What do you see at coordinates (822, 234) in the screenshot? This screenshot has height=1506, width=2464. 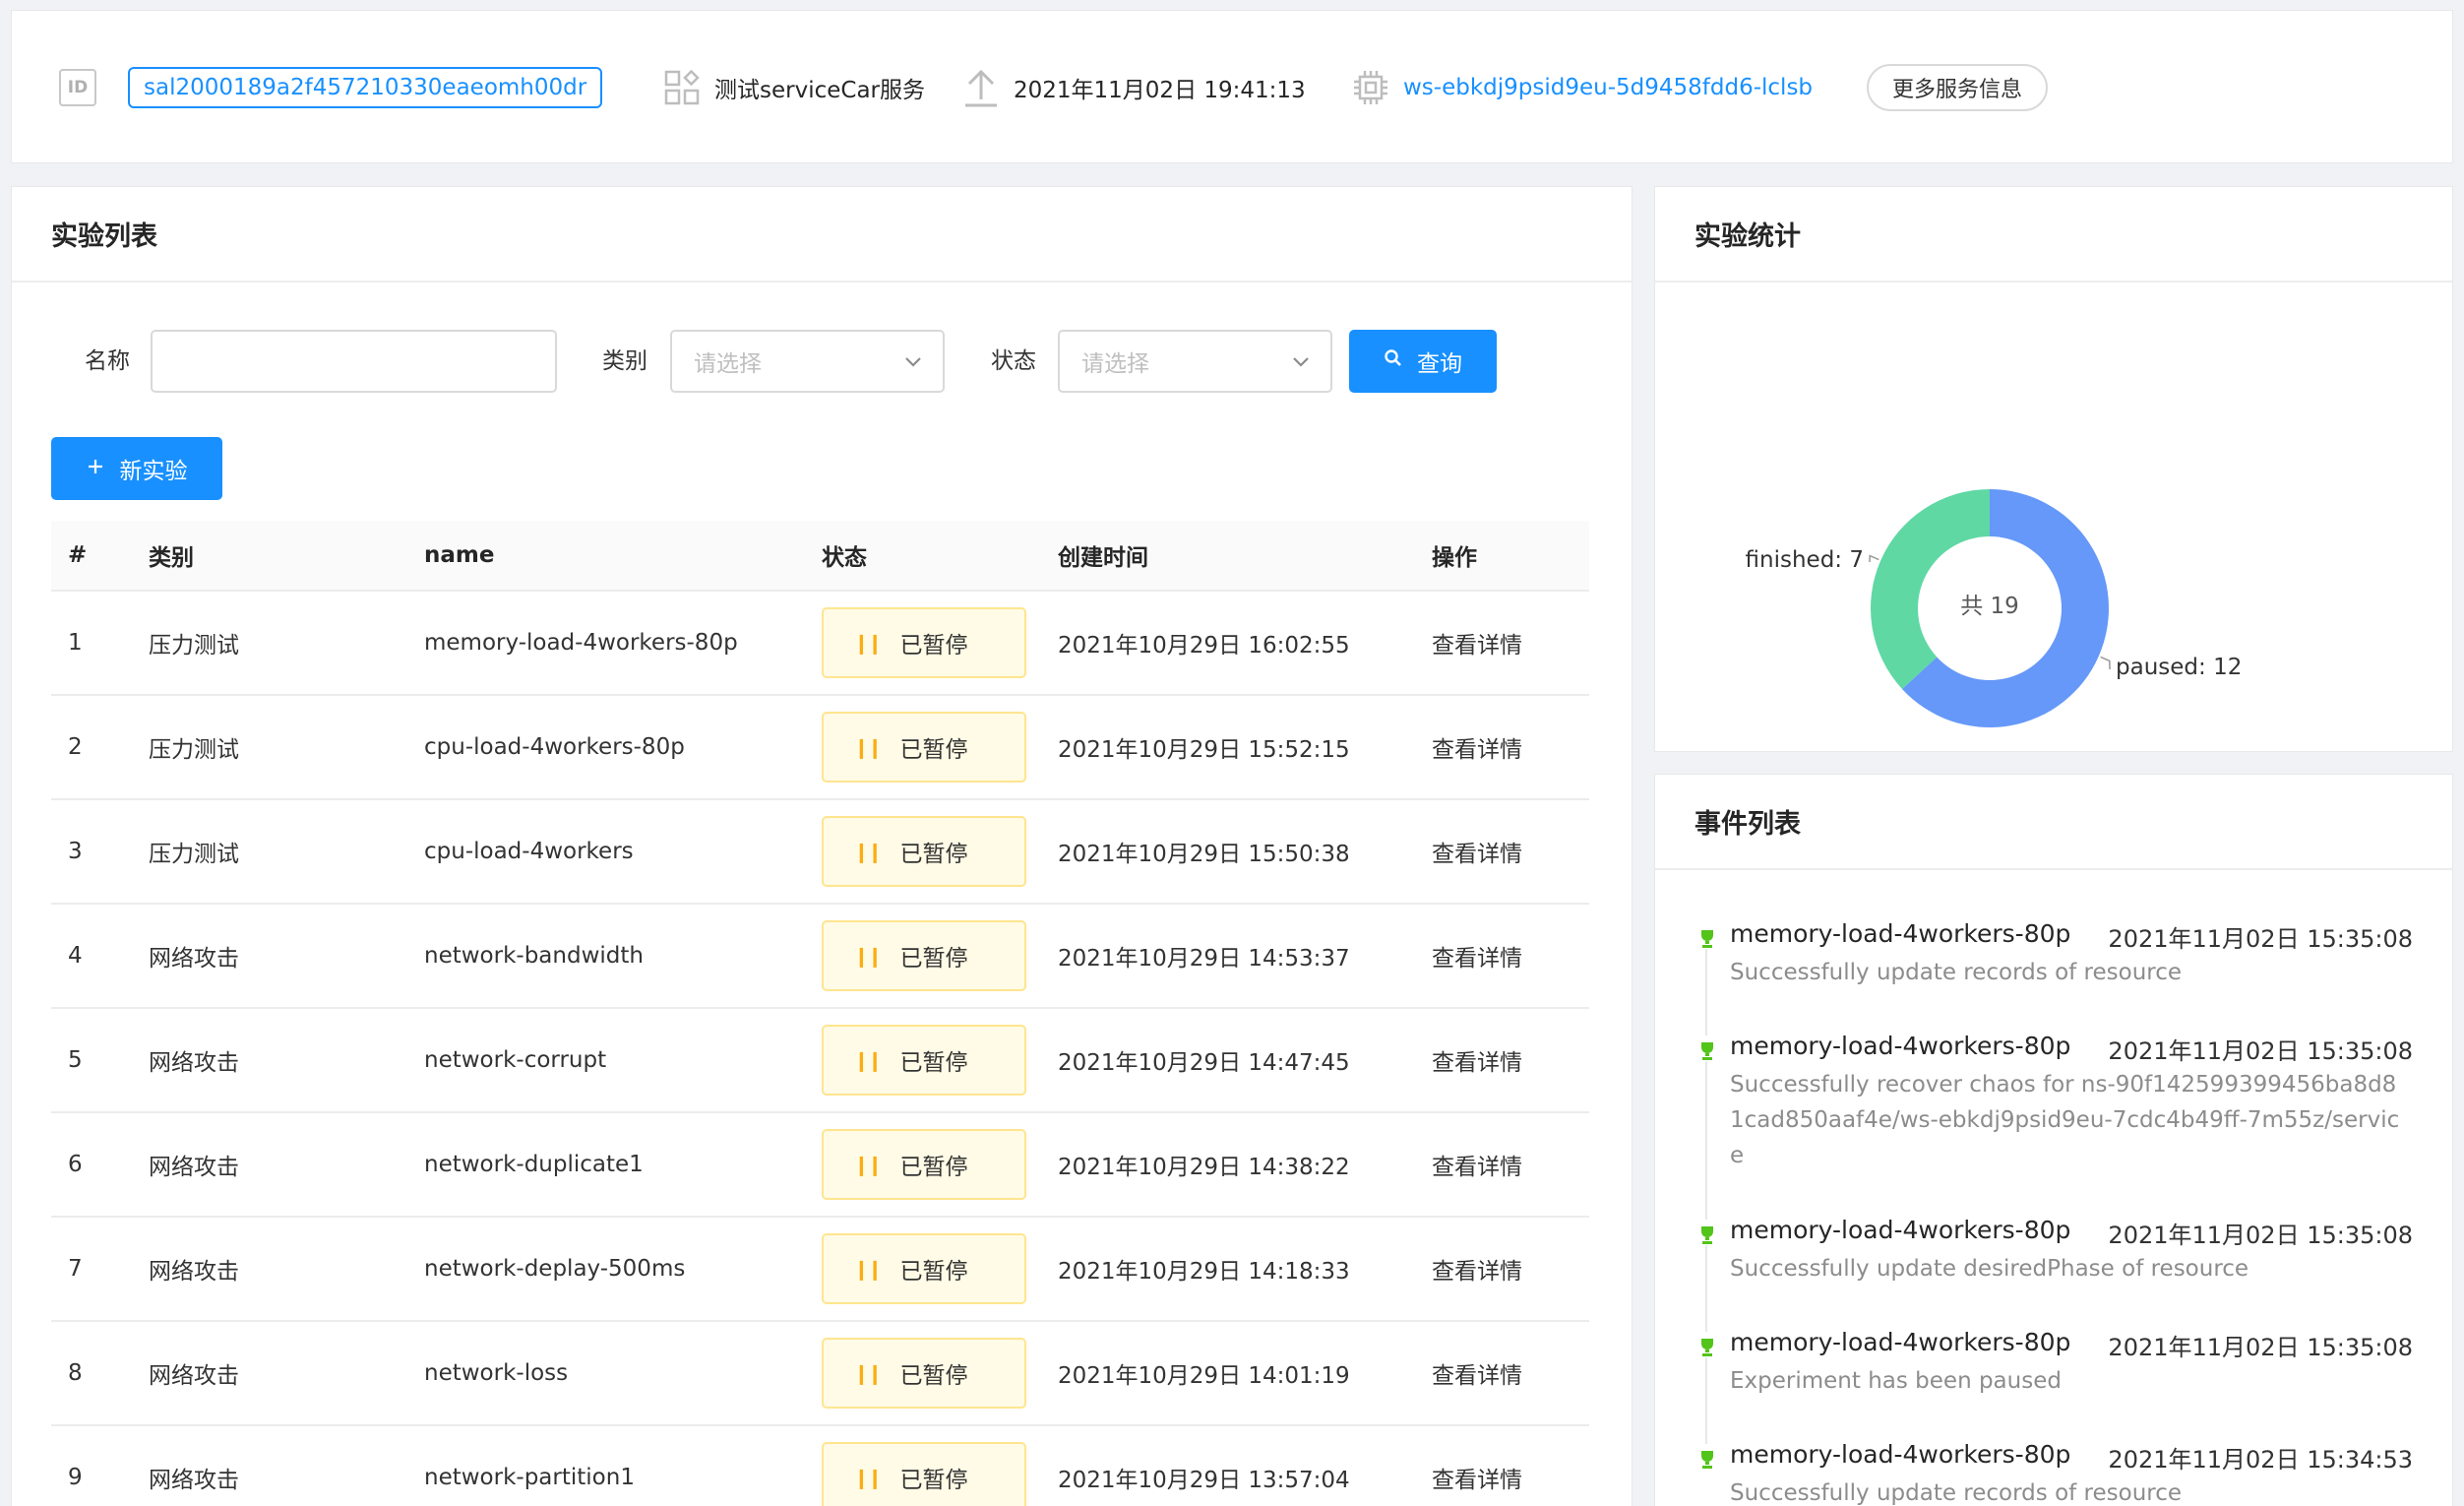 I see `experiment-list-title: 实验列表` at bounding box center [822, 234].